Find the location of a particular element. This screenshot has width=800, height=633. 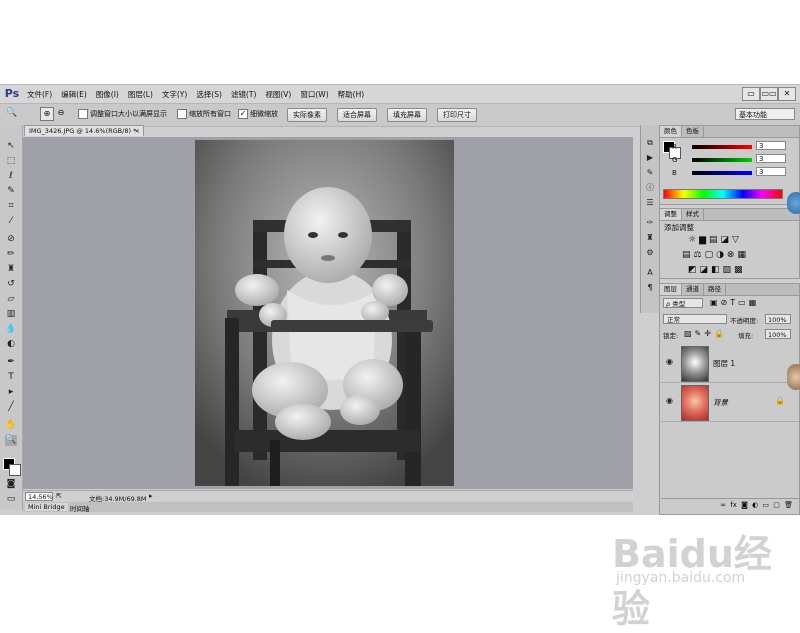

fill-field: 100% is located at coordinates (778, 334).